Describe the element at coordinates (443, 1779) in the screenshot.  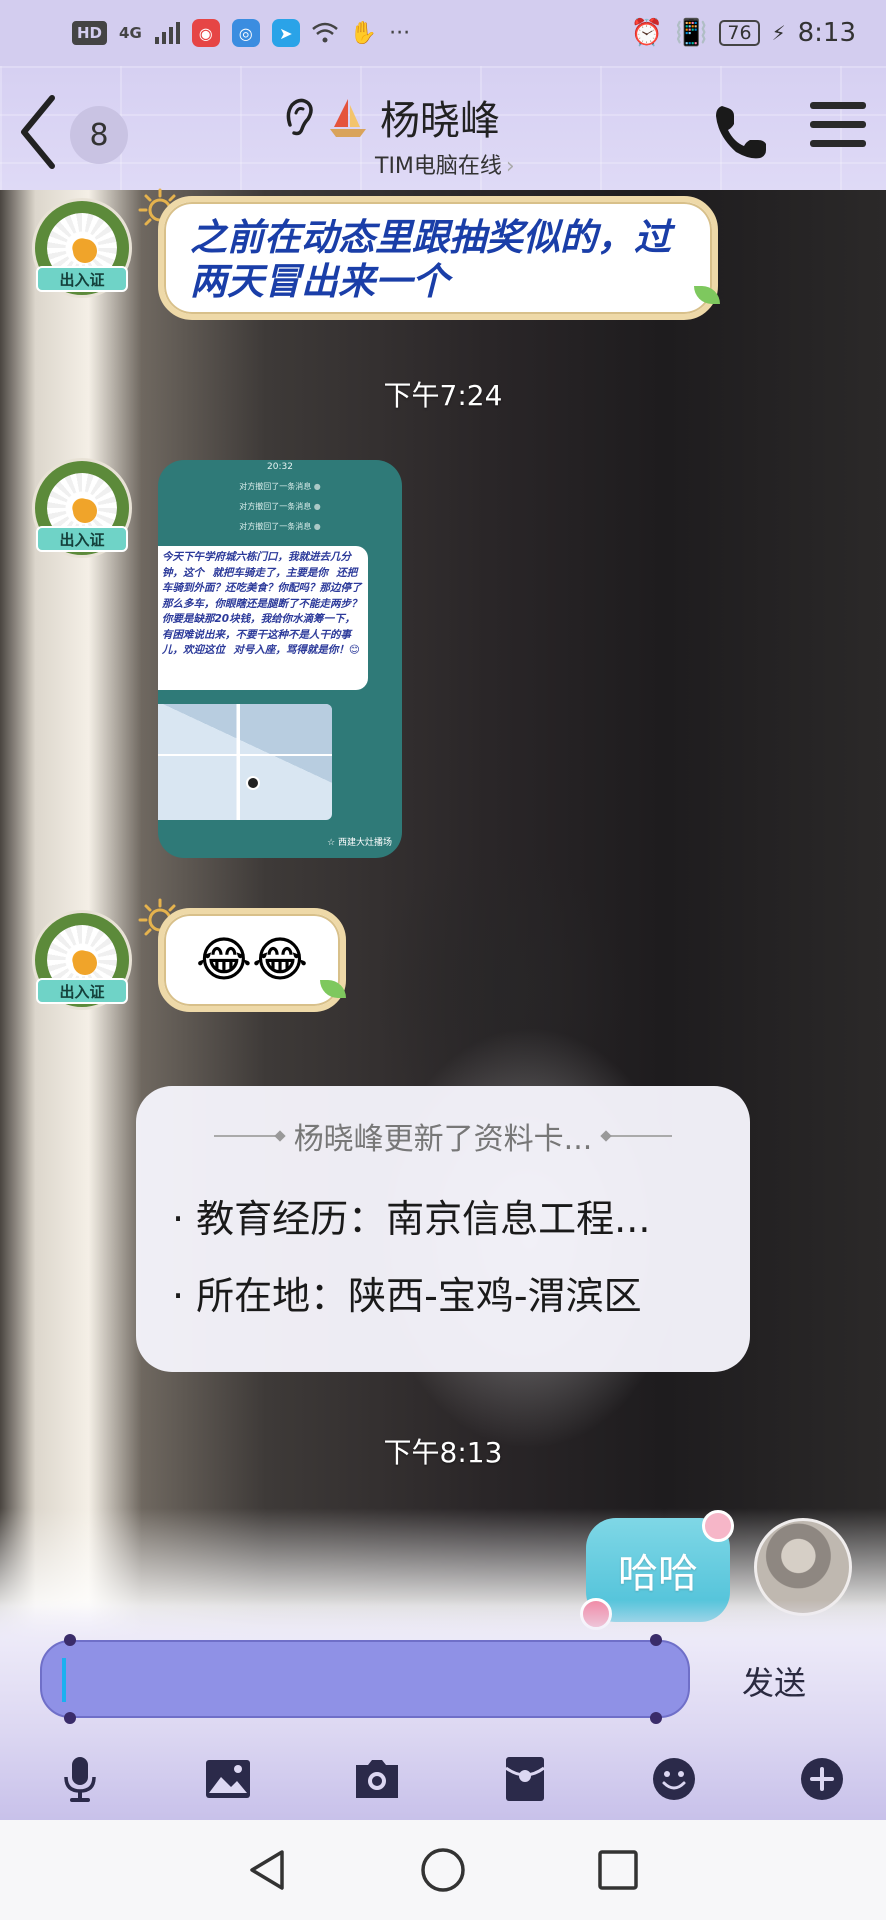
I see `input-toolbar` at that location.